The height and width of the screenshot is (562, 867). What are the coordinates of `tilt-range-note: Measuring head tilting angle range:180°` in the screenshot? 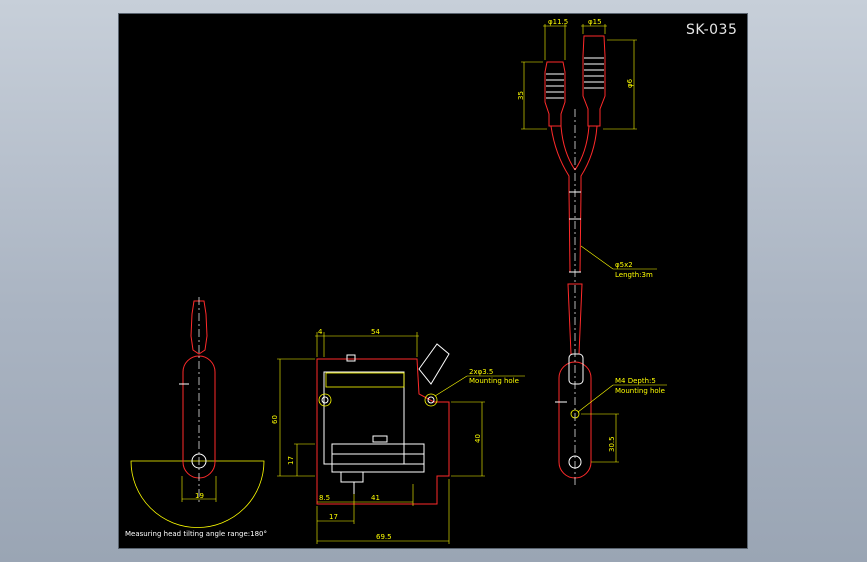 It's located at (196, 534).